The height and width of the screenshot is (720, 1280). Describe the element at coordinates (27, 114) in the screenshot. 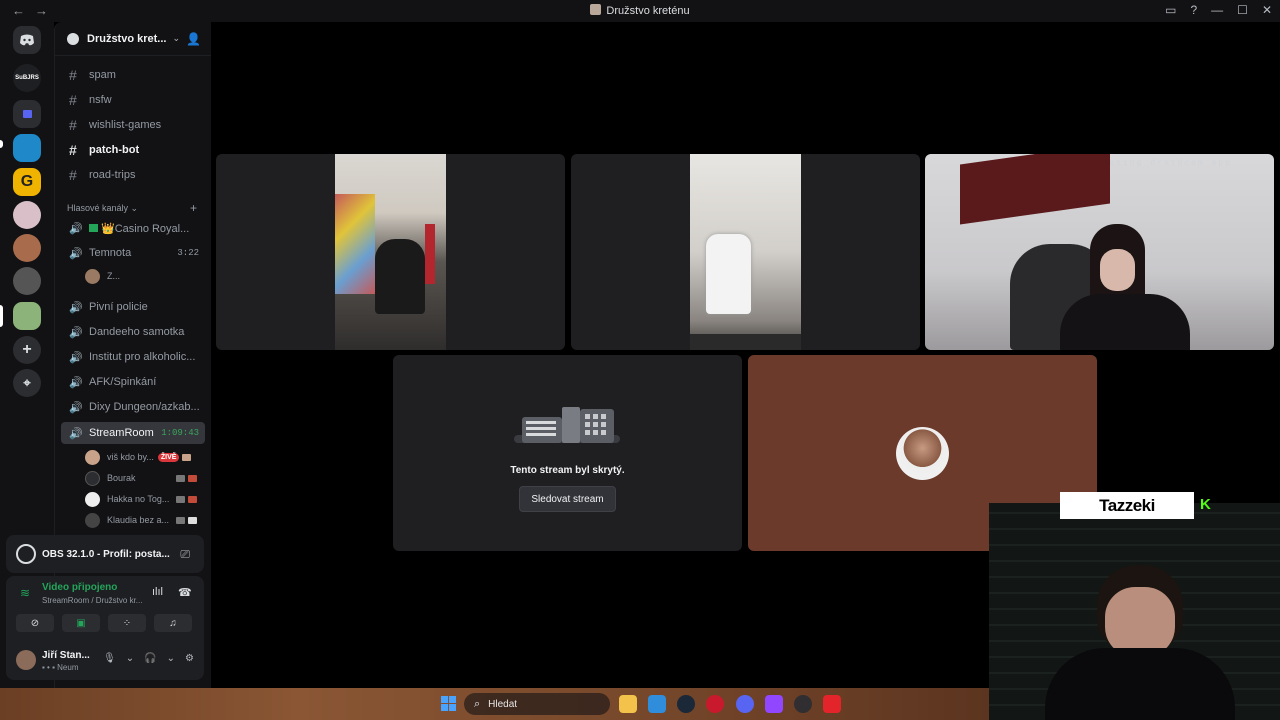

I see `folder-icon` at that location.